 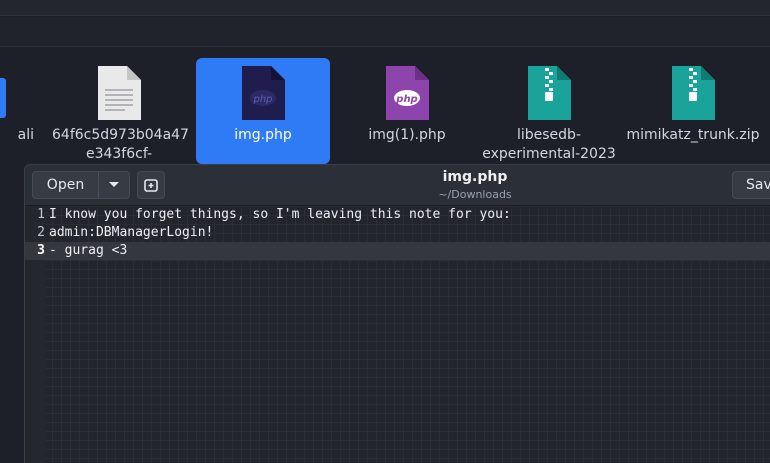 I want to click on line-text: - gurag <3, so click(x=88, y=250).